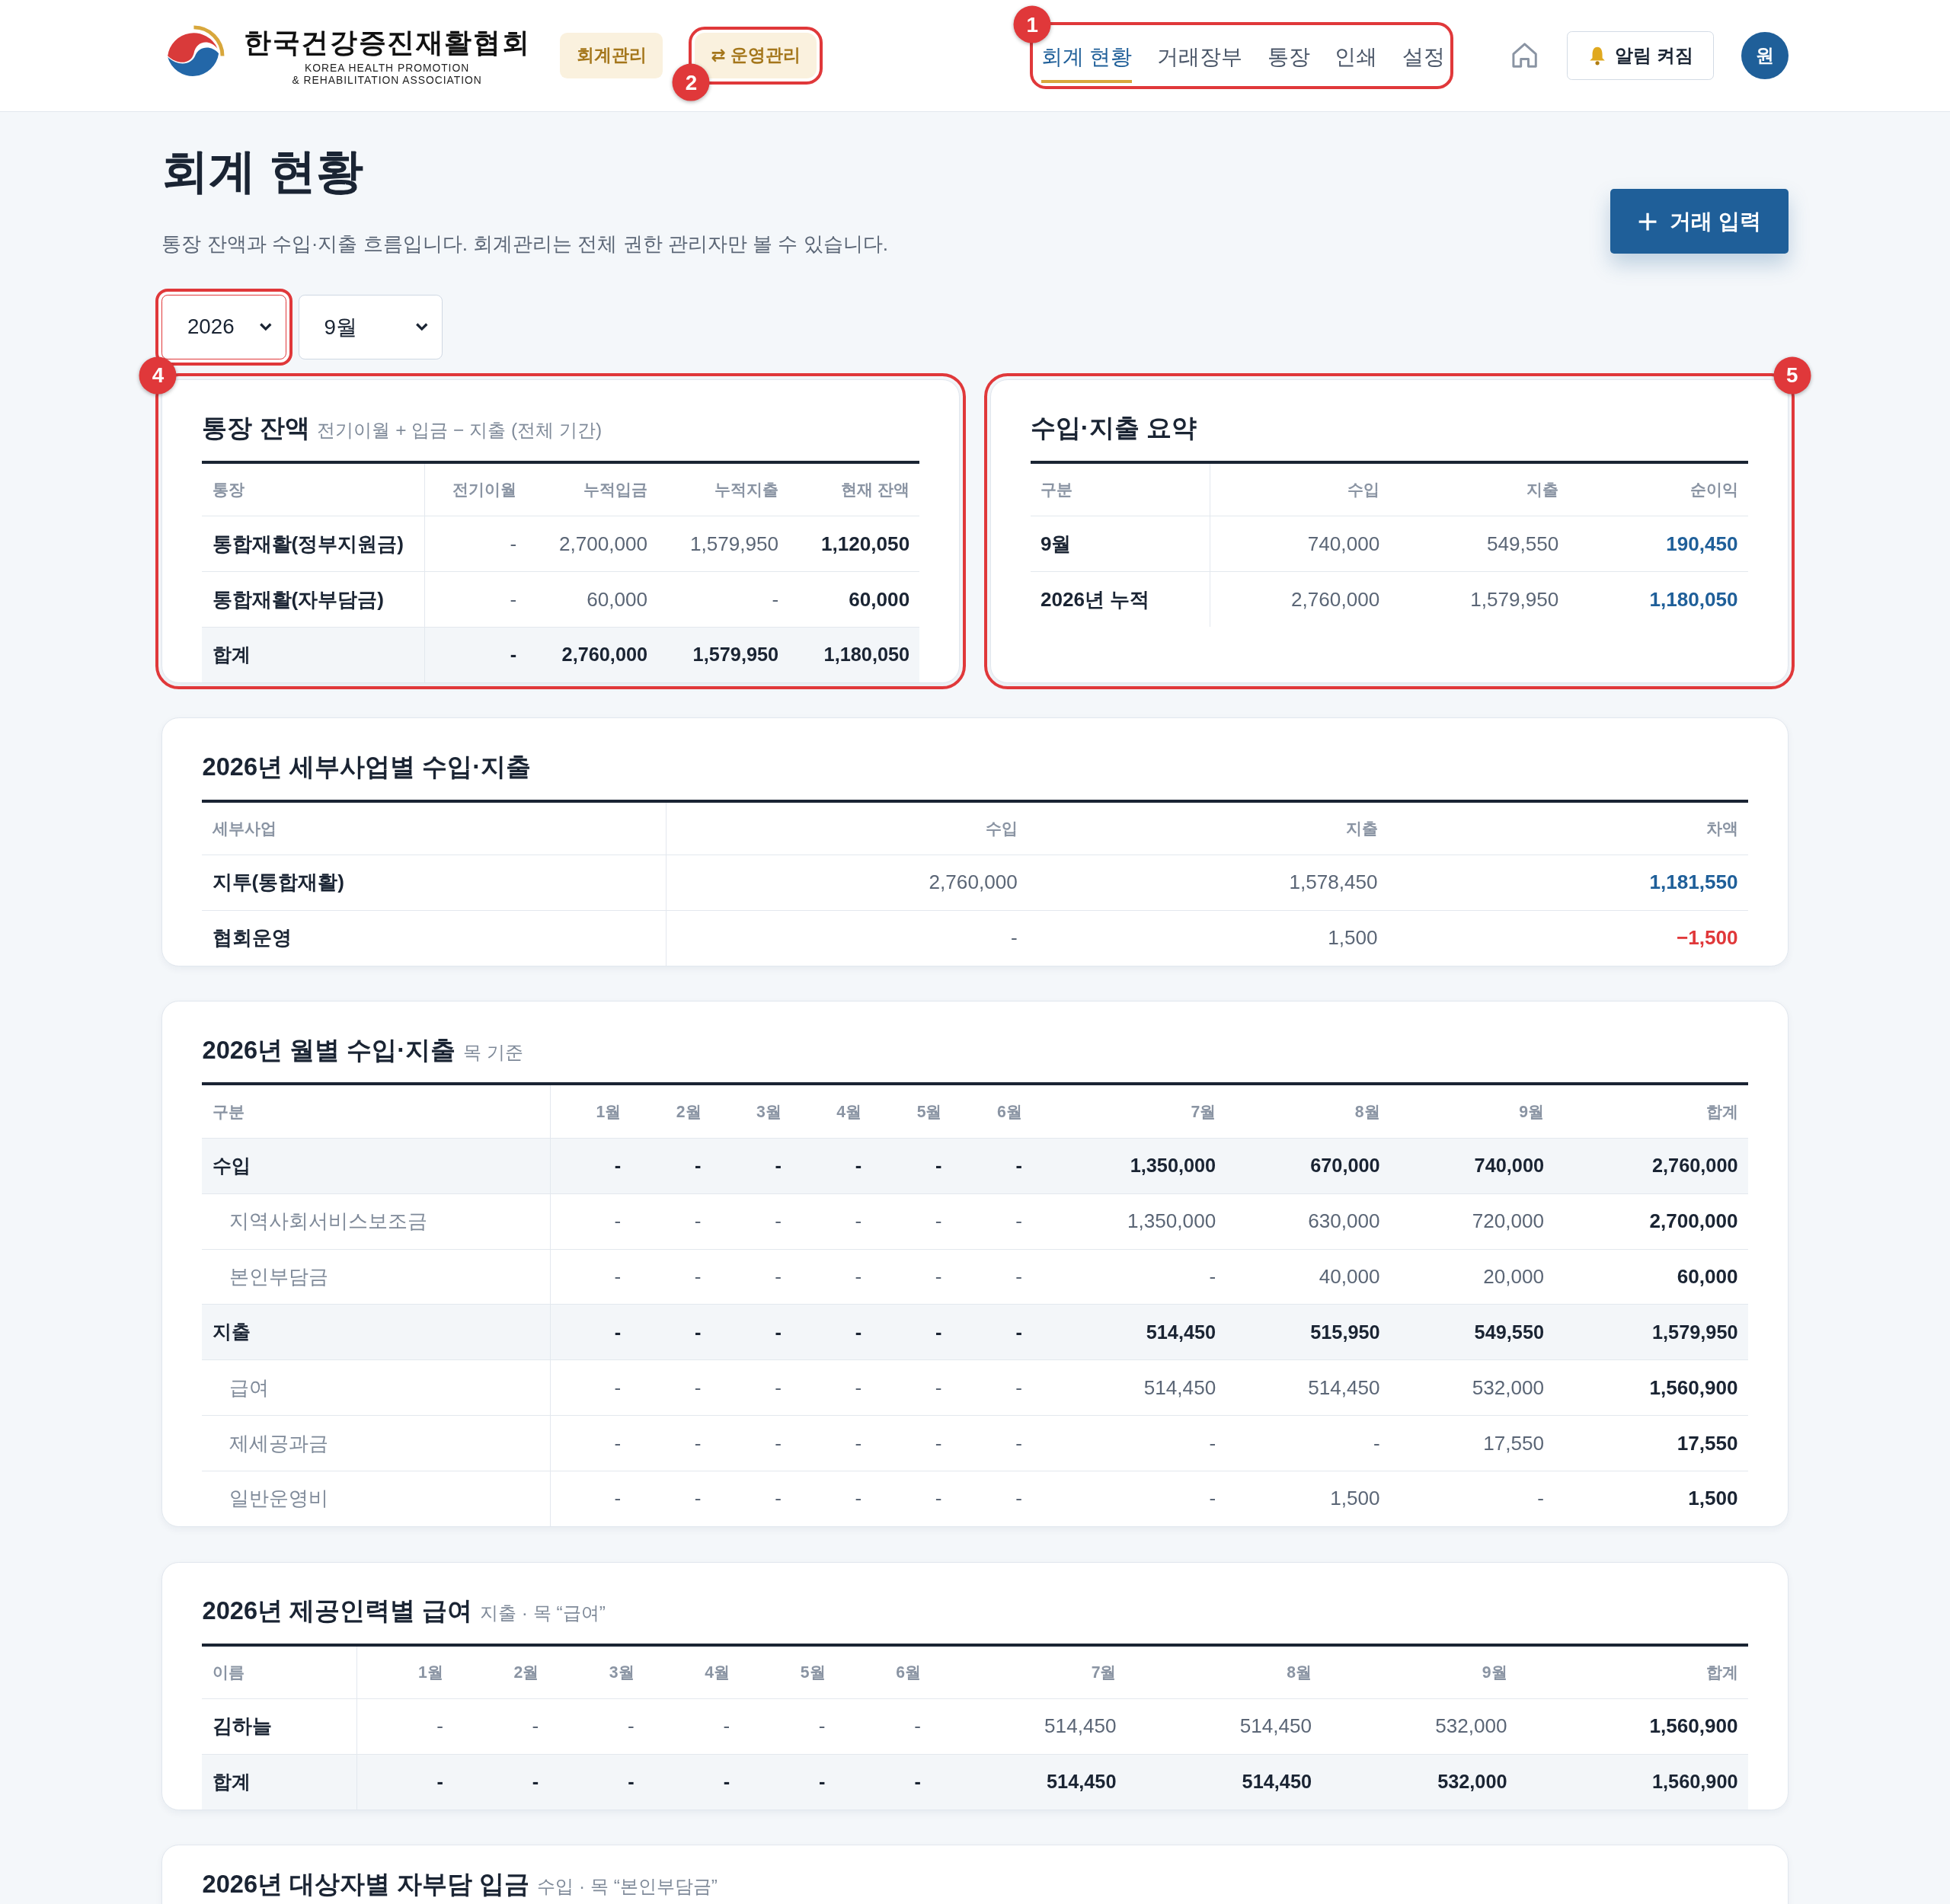 Image resolution: width=1950 pixels, height=1904 pixels. Describe the element at coordinates (1651, 1443) in the screenshot. I see `table-cell: 17,550` at that location.